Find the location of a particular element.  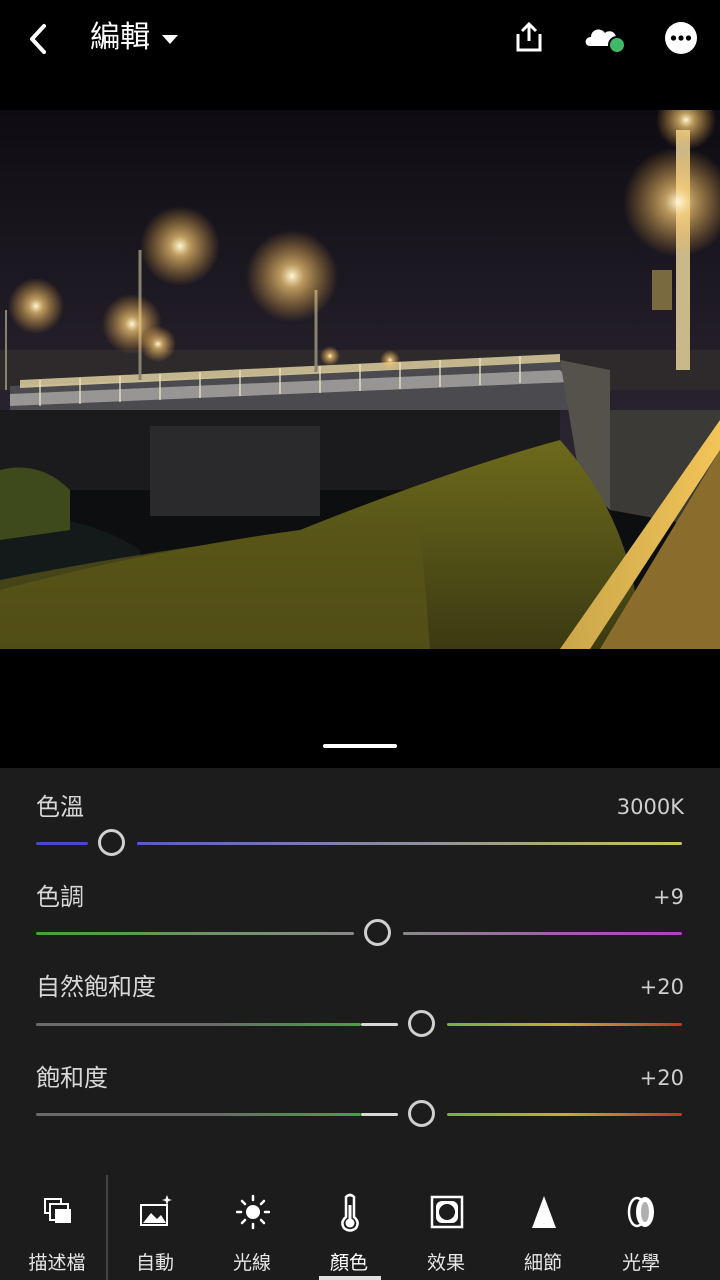

tool-label: 自動 is located at coordinates (154, 1263).